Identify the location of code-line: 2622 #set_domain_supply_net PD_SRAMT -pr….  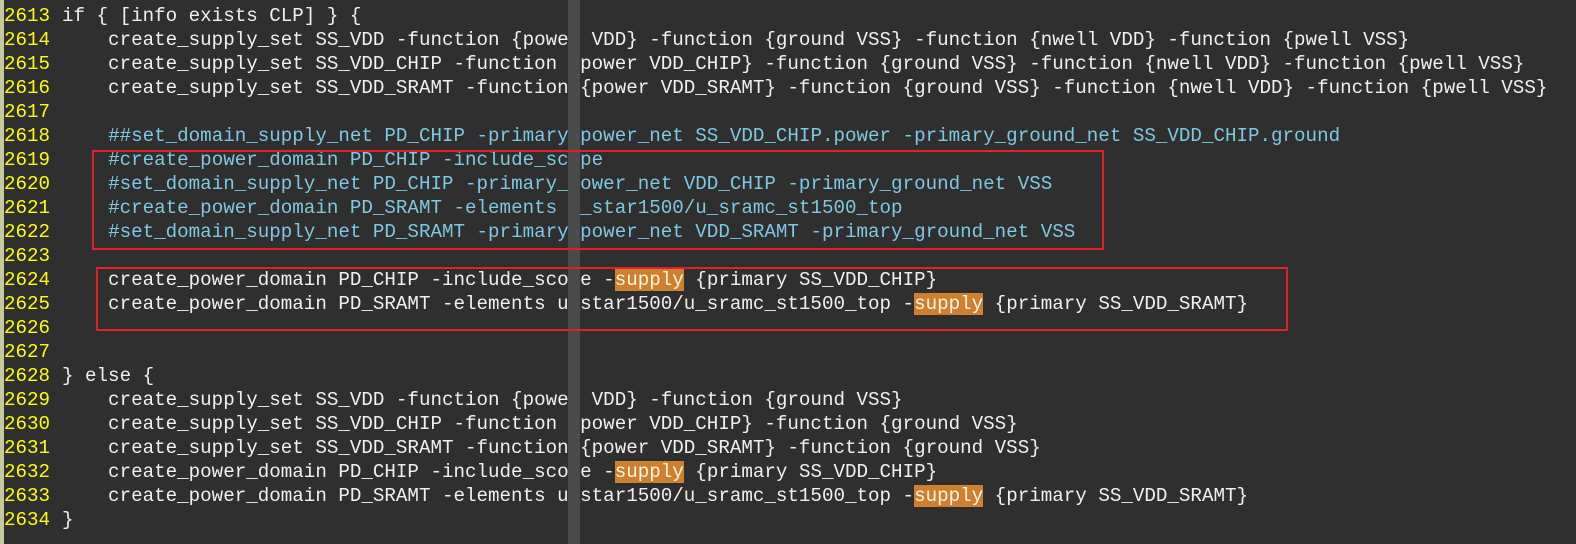
(537, 232).